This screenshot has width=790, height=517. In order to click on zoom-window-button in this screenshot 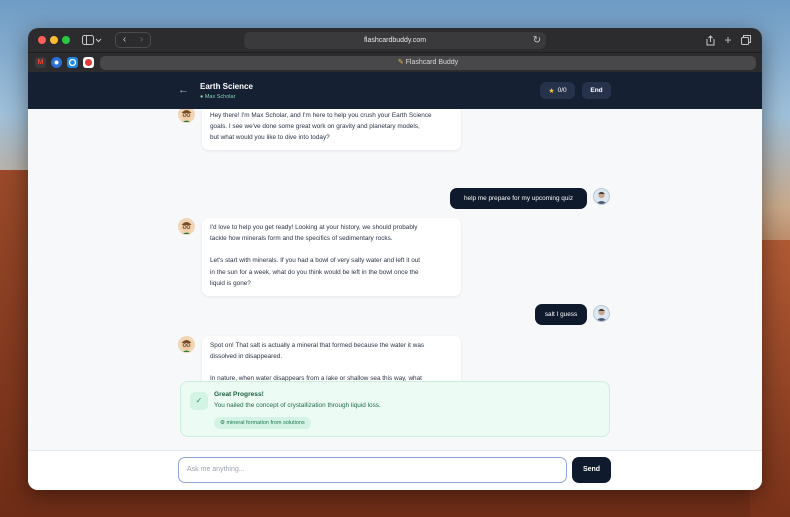, I will do `click(66, 40)`.